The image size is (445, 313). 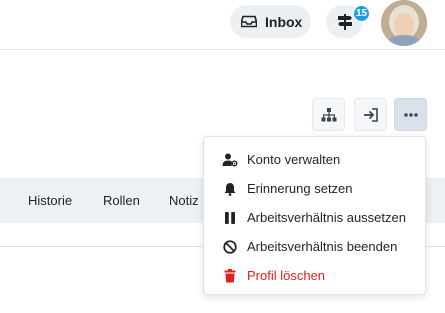 I want to click on menu-item-label: Erinnerung setzen, so click(x=300, y=188).